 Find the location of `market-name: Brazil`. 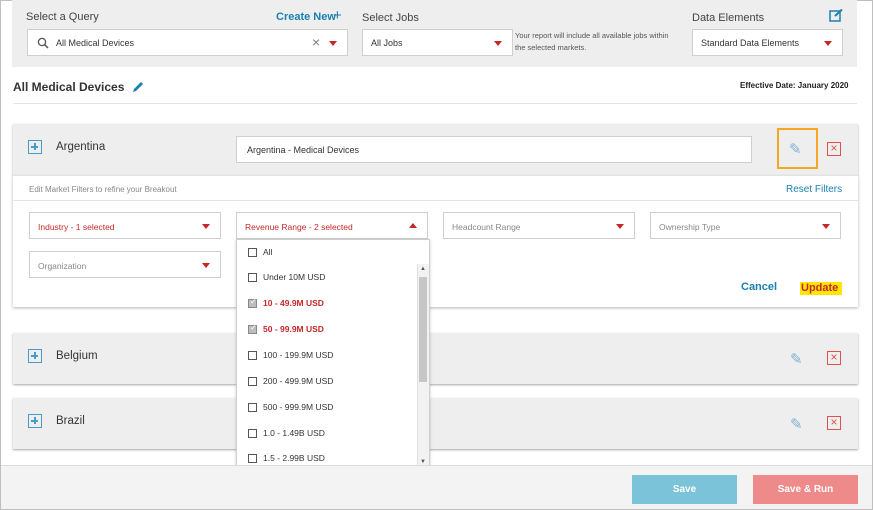

market-name: Brazil is located at coordinates (70, 421).